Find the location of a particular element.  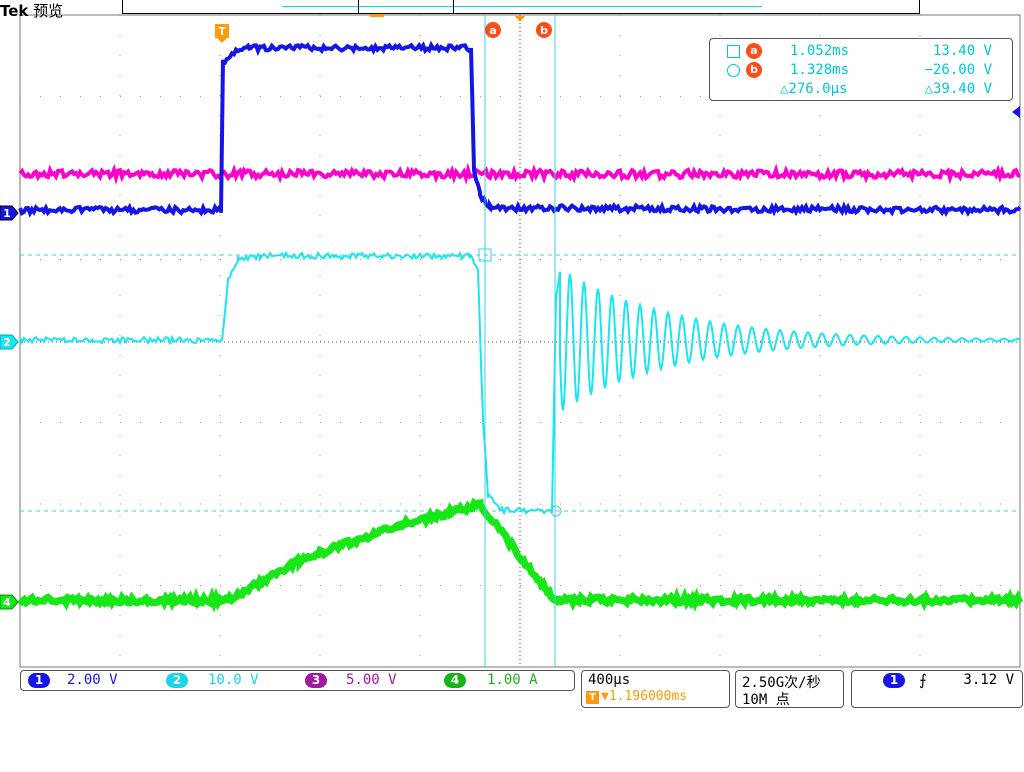

channel-1-ground-marker: 1 is located at coordinates (9, 213).